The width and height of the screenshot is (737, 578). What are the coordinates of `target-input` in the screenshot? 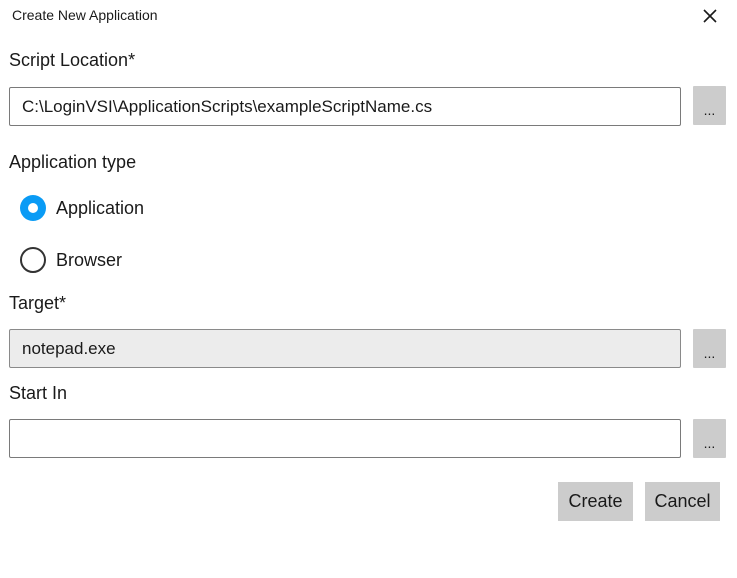 It's located at (345, 348).